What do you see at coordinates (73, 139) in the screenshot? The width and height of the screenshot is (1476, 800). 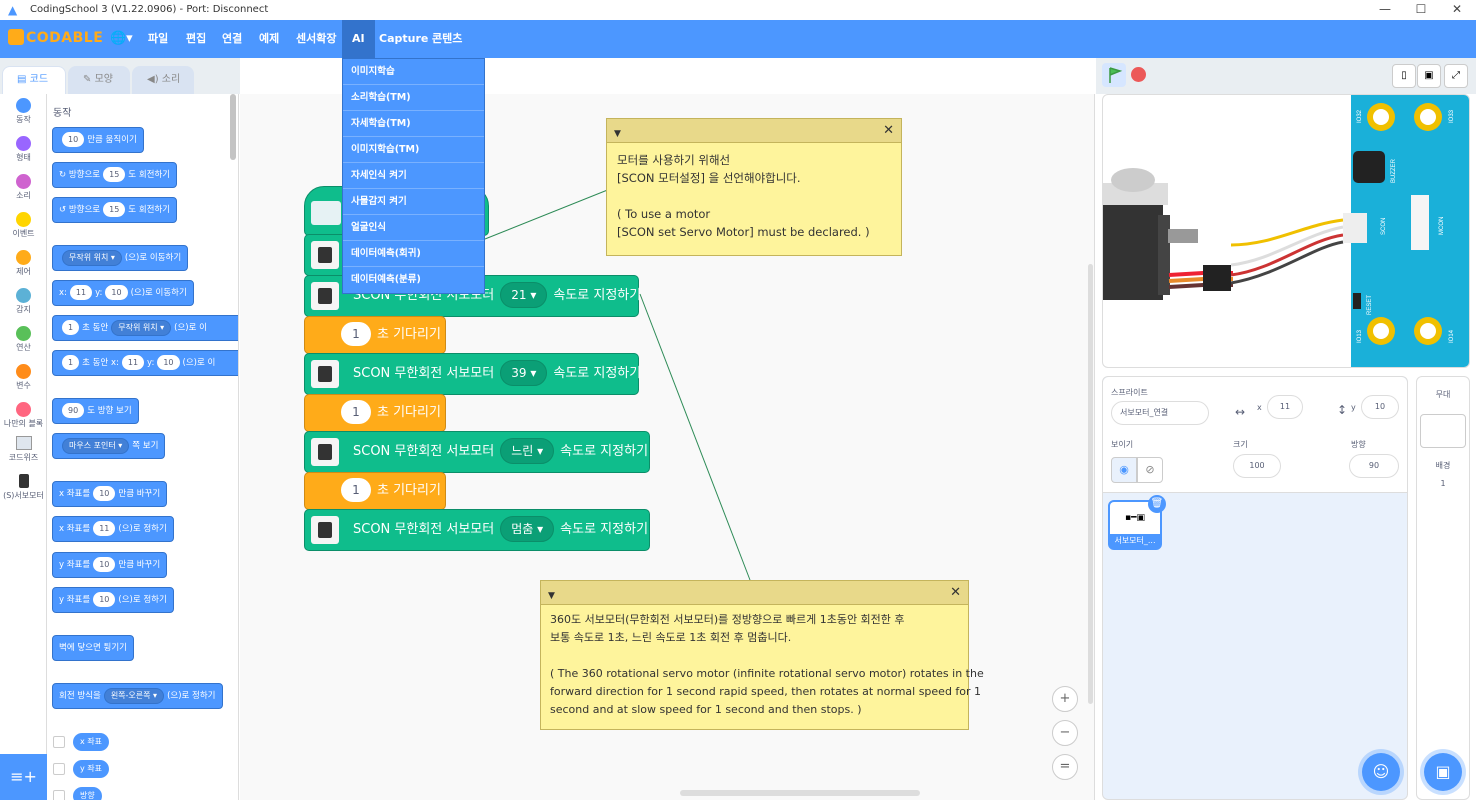 I see `steps-input: 10` at bounding box center [73, 139].